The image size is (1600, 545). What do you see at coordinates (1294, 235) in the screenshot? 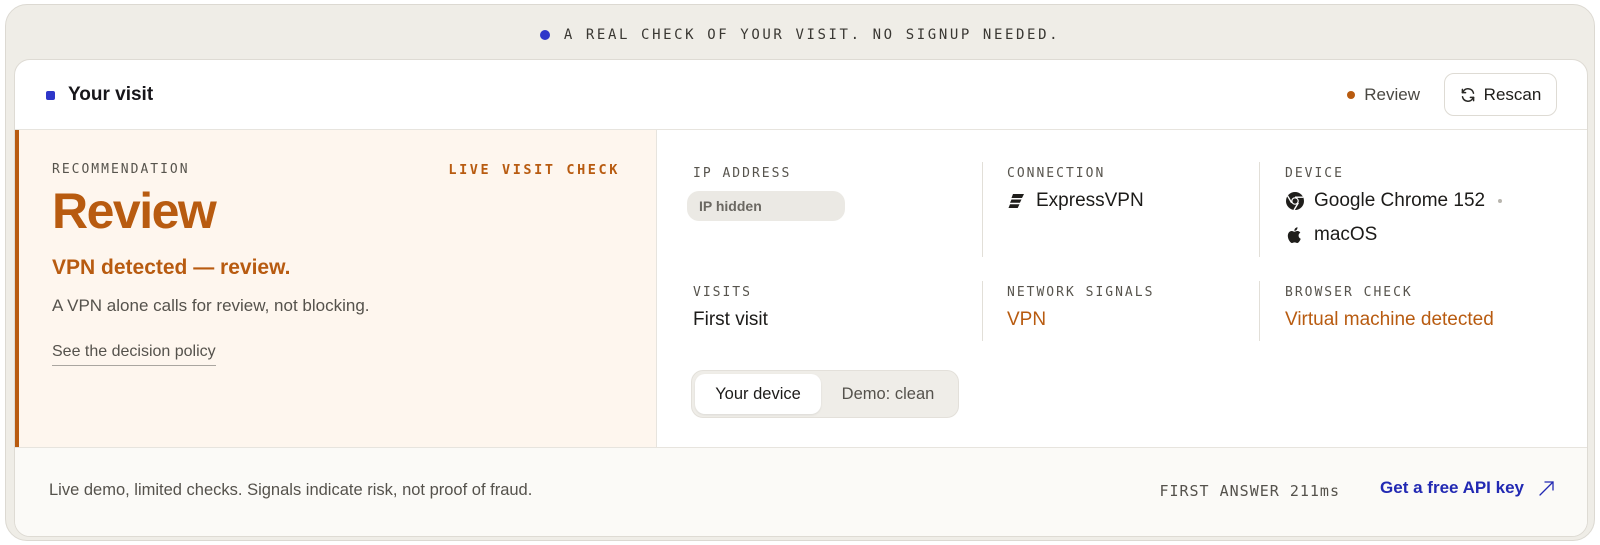
I see `apple-icon` at bounding box center [1294, 235].